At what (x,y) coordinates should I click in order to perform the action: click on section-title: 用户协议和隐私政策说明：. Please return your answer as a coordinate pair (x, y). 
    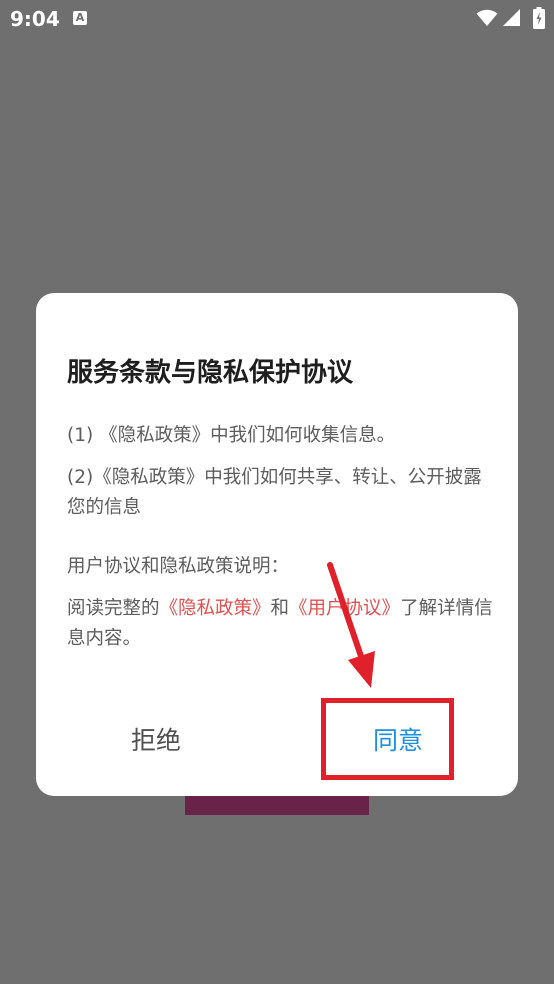
    Looking at the image, I should click on (178, 566).